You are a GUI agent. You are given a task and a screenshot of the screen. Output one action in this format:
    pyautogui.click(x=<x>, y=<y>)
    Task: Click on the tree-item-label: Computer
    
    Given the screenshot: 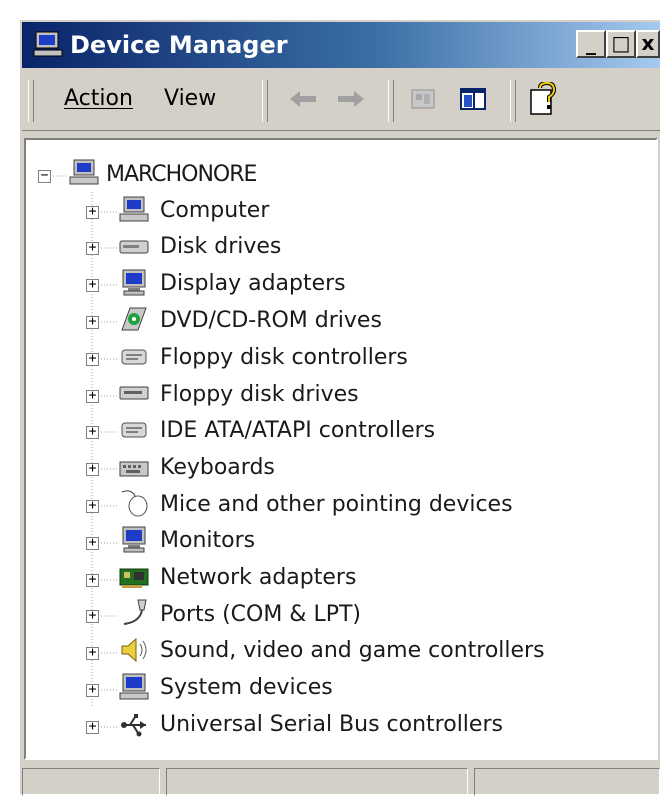 What is the action you would take?
    pyautogui.click(x=214, y=210)
    